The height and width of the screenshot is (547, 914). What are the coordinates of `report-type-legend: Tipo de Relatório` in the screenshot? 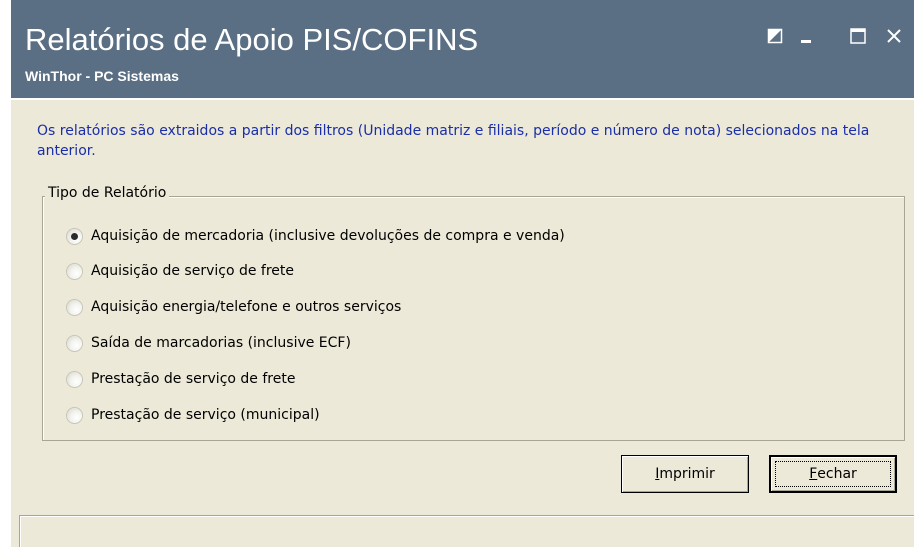 It's located at (107, 193).